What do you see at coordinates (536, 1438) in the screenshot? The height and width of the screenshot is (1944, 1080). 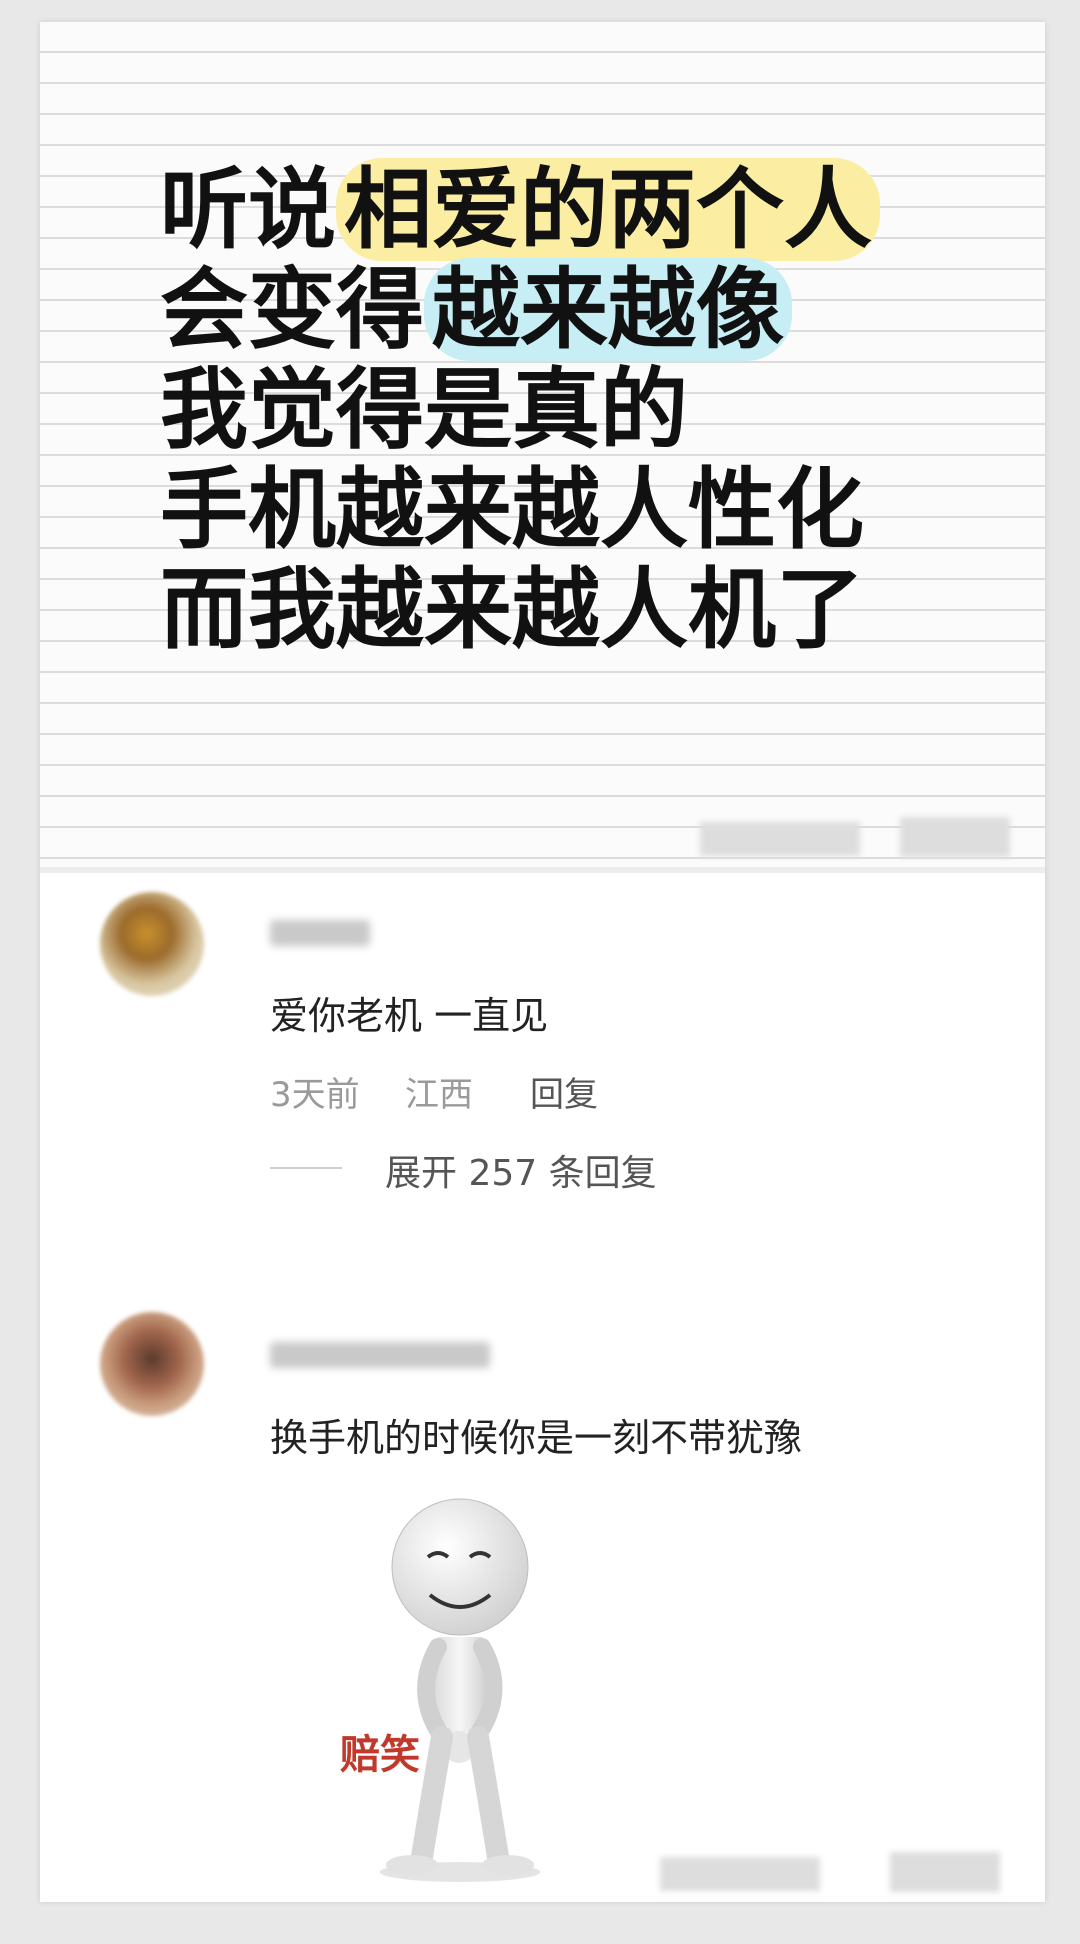 I see `comment-text: 换手机的时候你是一刻不带犹豫` at bounding box center [536, 1438].